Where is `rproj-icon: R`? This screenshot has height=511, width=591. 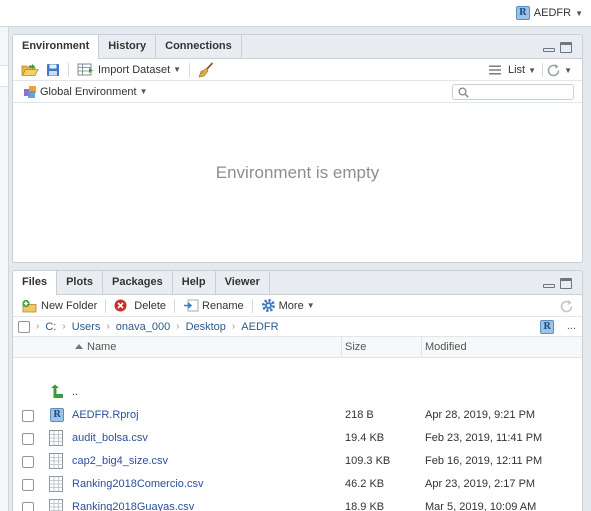
rproj-icon: R is located at coordinates (57, 415).